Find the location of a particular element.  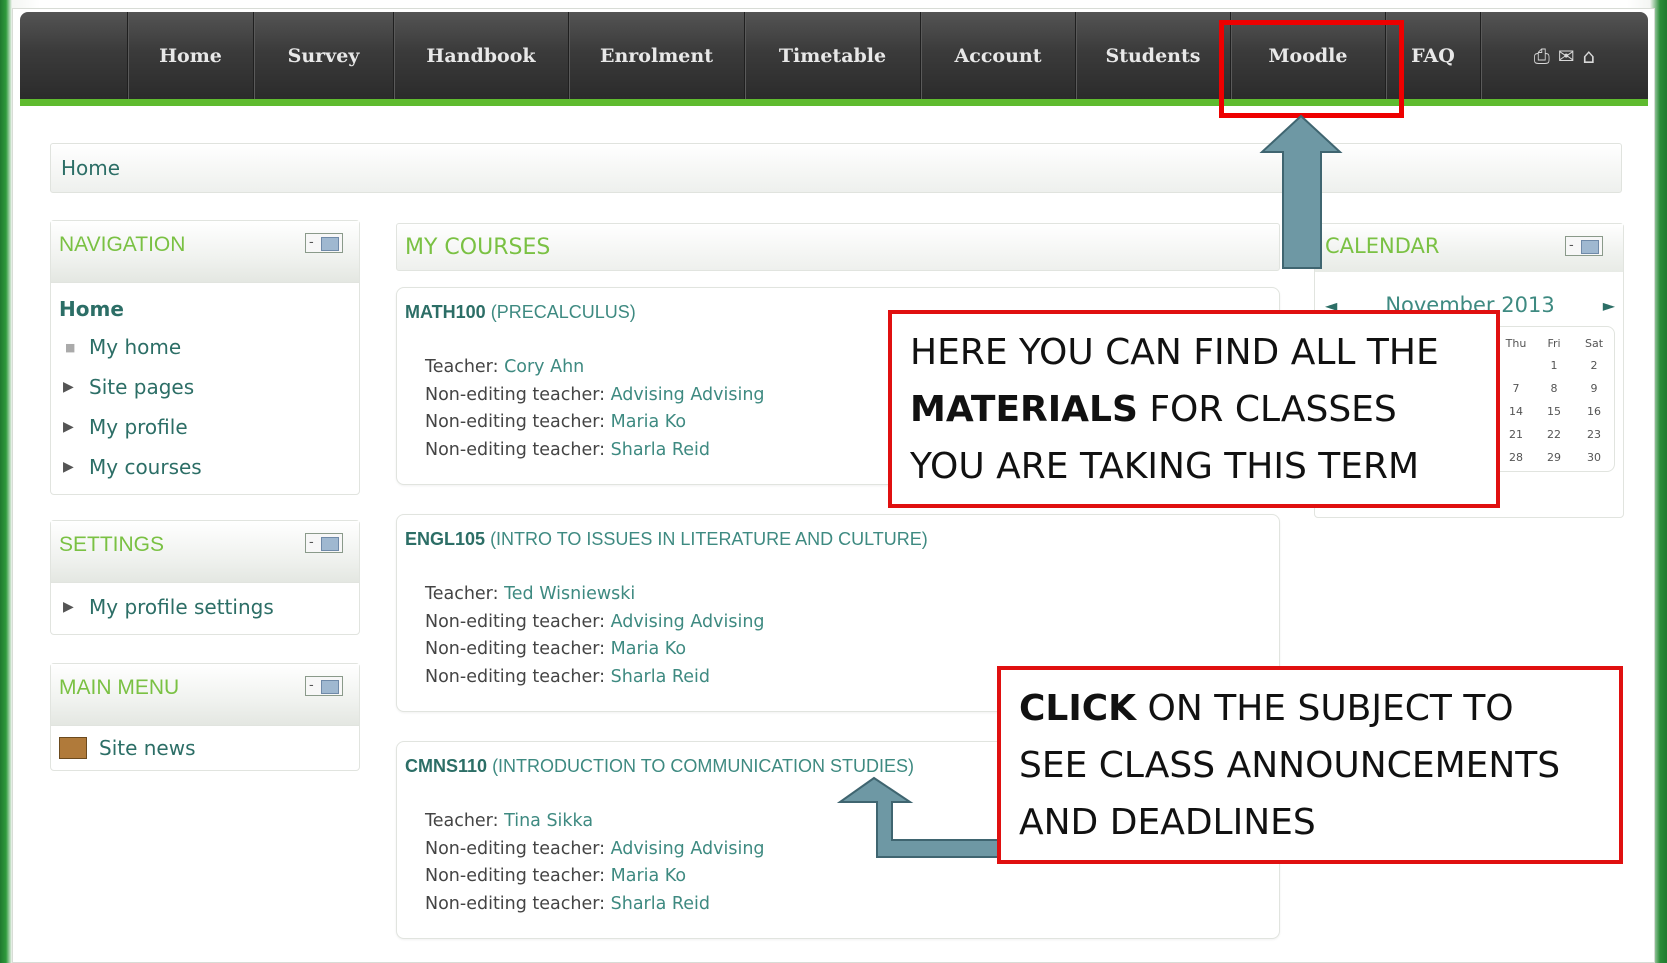

navigation-title: NAVIGATION is located at coordinates (122, 244).